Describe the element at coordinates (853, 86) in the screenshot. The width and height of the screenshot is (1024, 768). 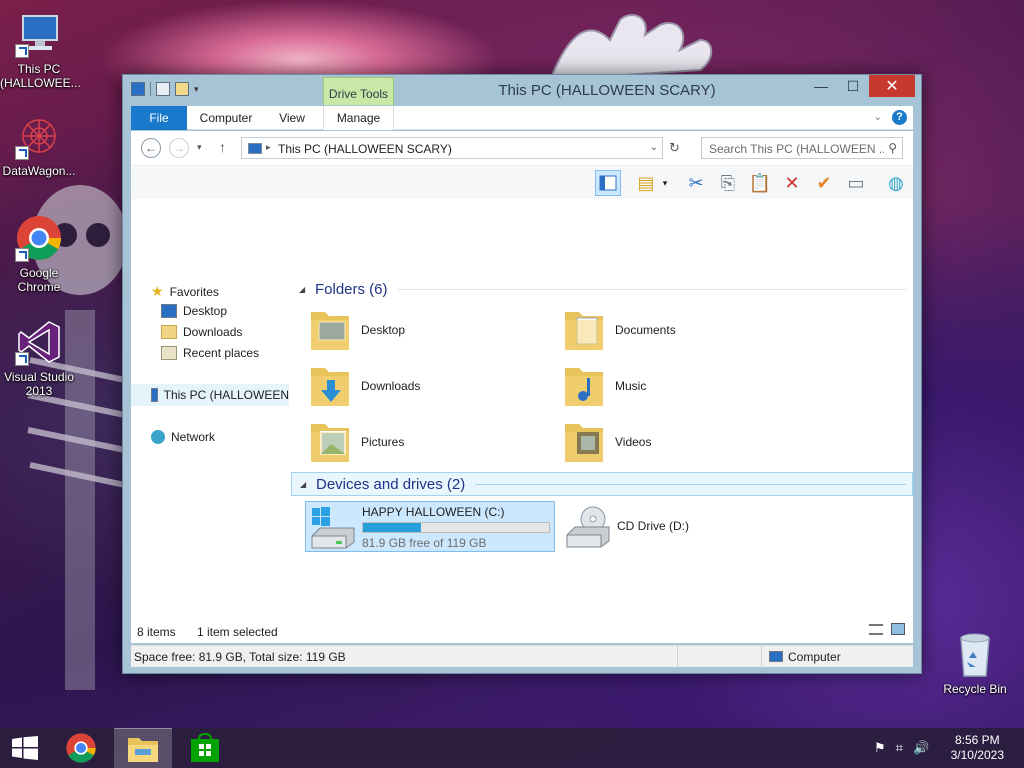
I see `maximize-button: ☐` at that location.